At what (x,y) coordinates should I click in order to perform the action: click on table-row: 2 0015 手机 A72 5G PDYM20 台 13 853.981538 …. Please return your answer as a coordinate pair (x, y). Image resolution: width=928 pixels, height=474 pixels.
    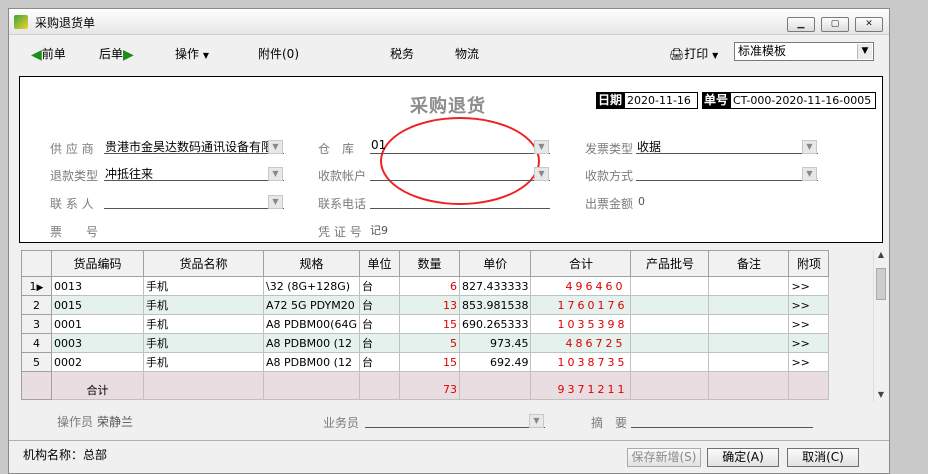
    Looking at the image, I should click on (425, 305).